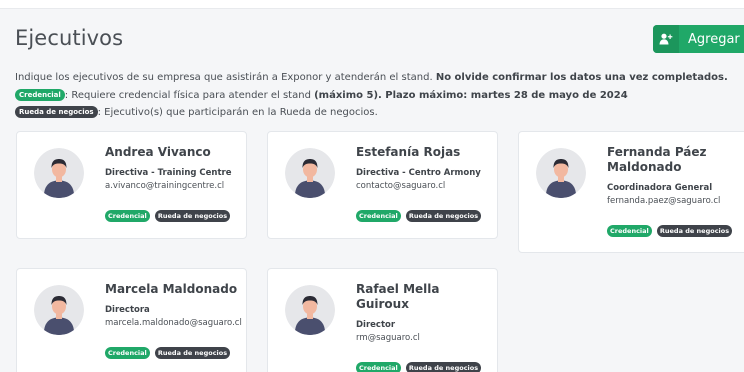 The width and height of the screenshot is (744, 372). What do you see at coordinates (376, 325) in the screenshot?
I see `executive-role: Director` at bounding box center [376, 325].